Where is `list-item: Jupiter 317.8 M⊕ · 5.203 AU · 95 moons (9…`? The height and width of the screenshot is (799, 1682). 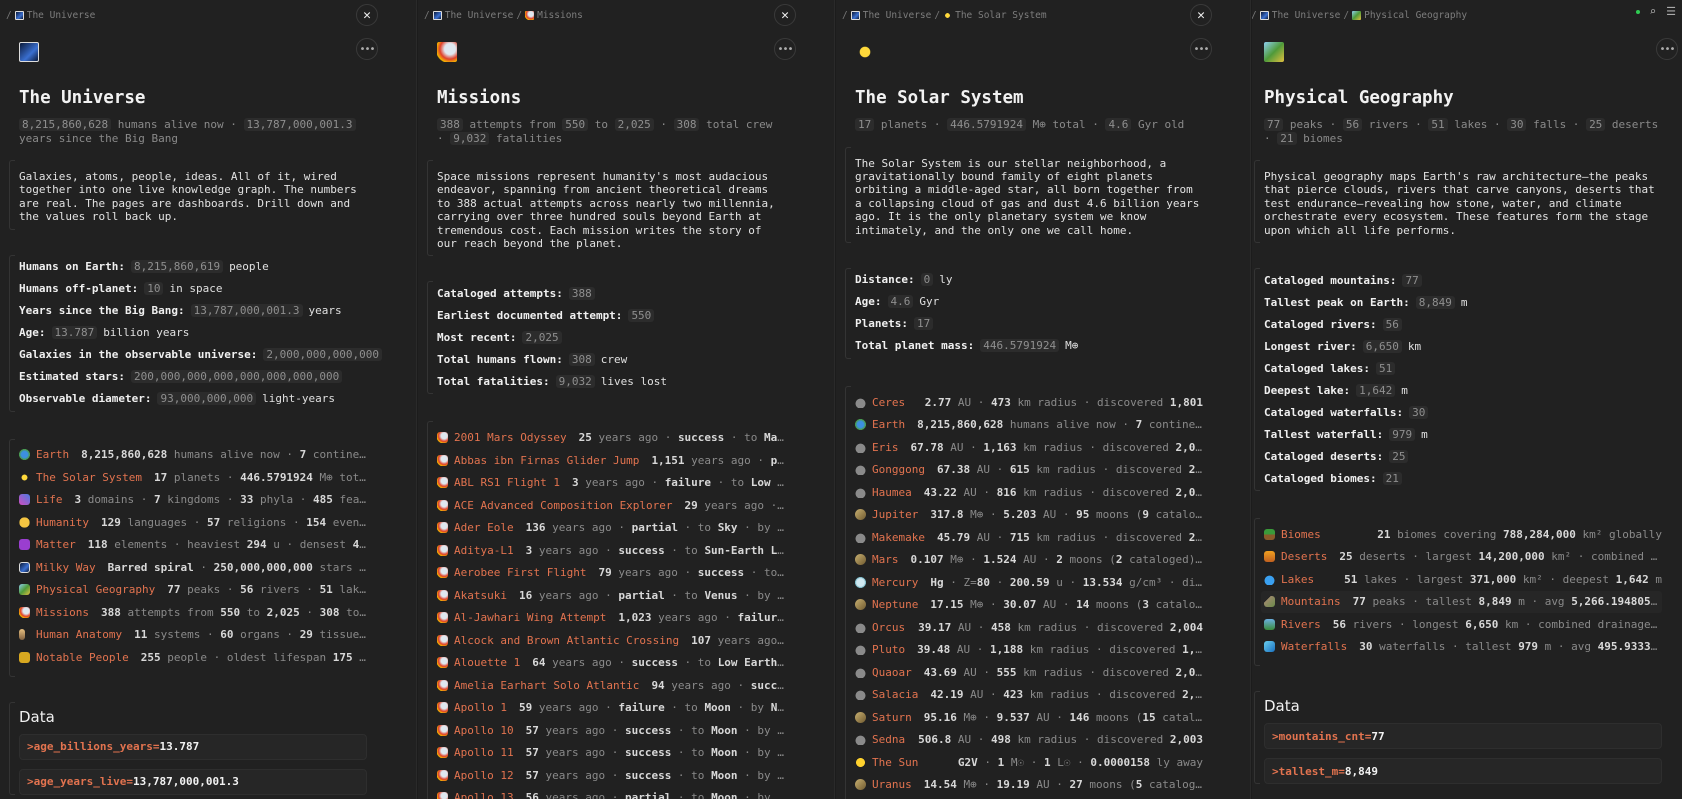 list-item: Jupiter 317.8 M⊕ · 5.203 AU · 95 moons (9… is located at coordinates (1027, 514).